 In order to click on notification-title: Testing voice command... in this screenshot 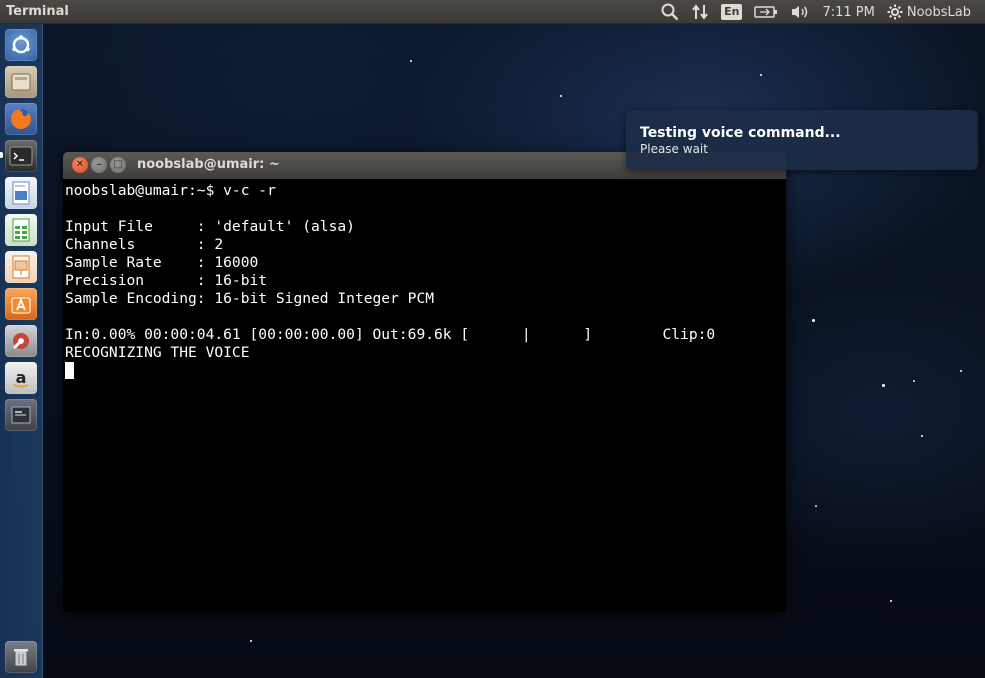, I will do `click(740, 133)`.